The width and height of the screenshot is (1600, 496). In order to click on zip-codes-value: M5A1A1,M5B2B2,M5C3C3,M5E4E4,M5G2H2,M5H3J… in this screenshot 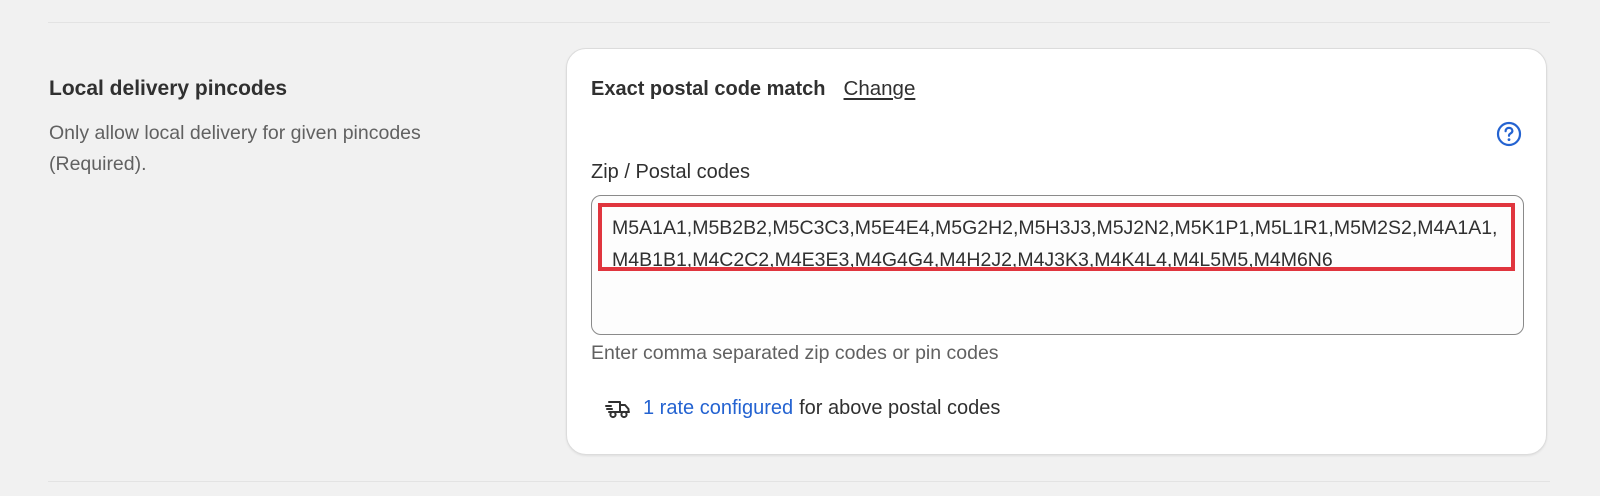, I will do `click(1056, 237)`.